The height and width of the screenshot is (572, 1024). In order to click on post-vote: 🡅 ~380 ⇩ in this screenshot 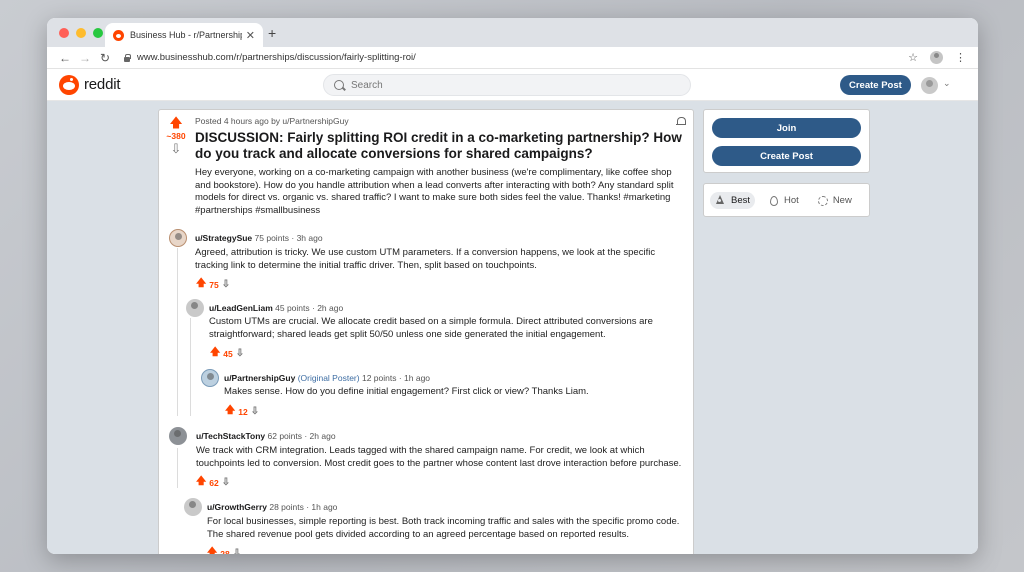, I will do `click(176, 135)`.